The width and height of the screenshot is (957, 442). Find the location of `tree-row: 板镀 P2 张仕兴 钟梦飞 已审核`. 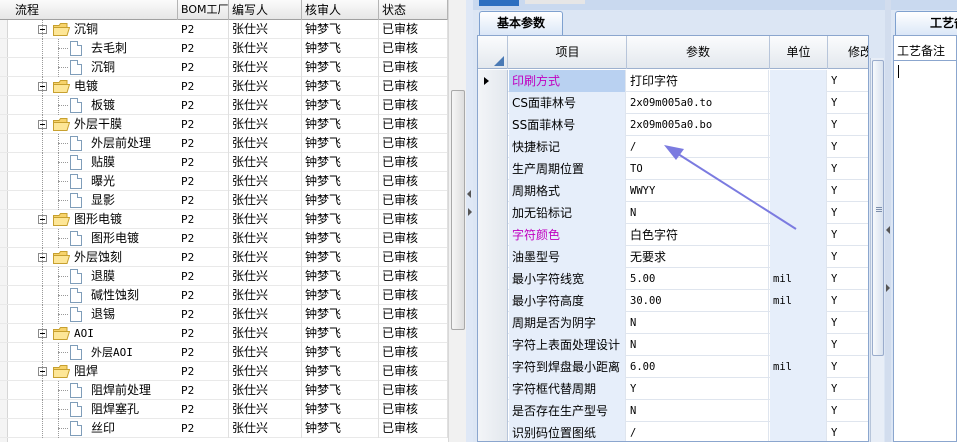

tree-row: 板镀 P2 张仕兴 钟梦飞 已审核 is located at coordinates (224, 105).